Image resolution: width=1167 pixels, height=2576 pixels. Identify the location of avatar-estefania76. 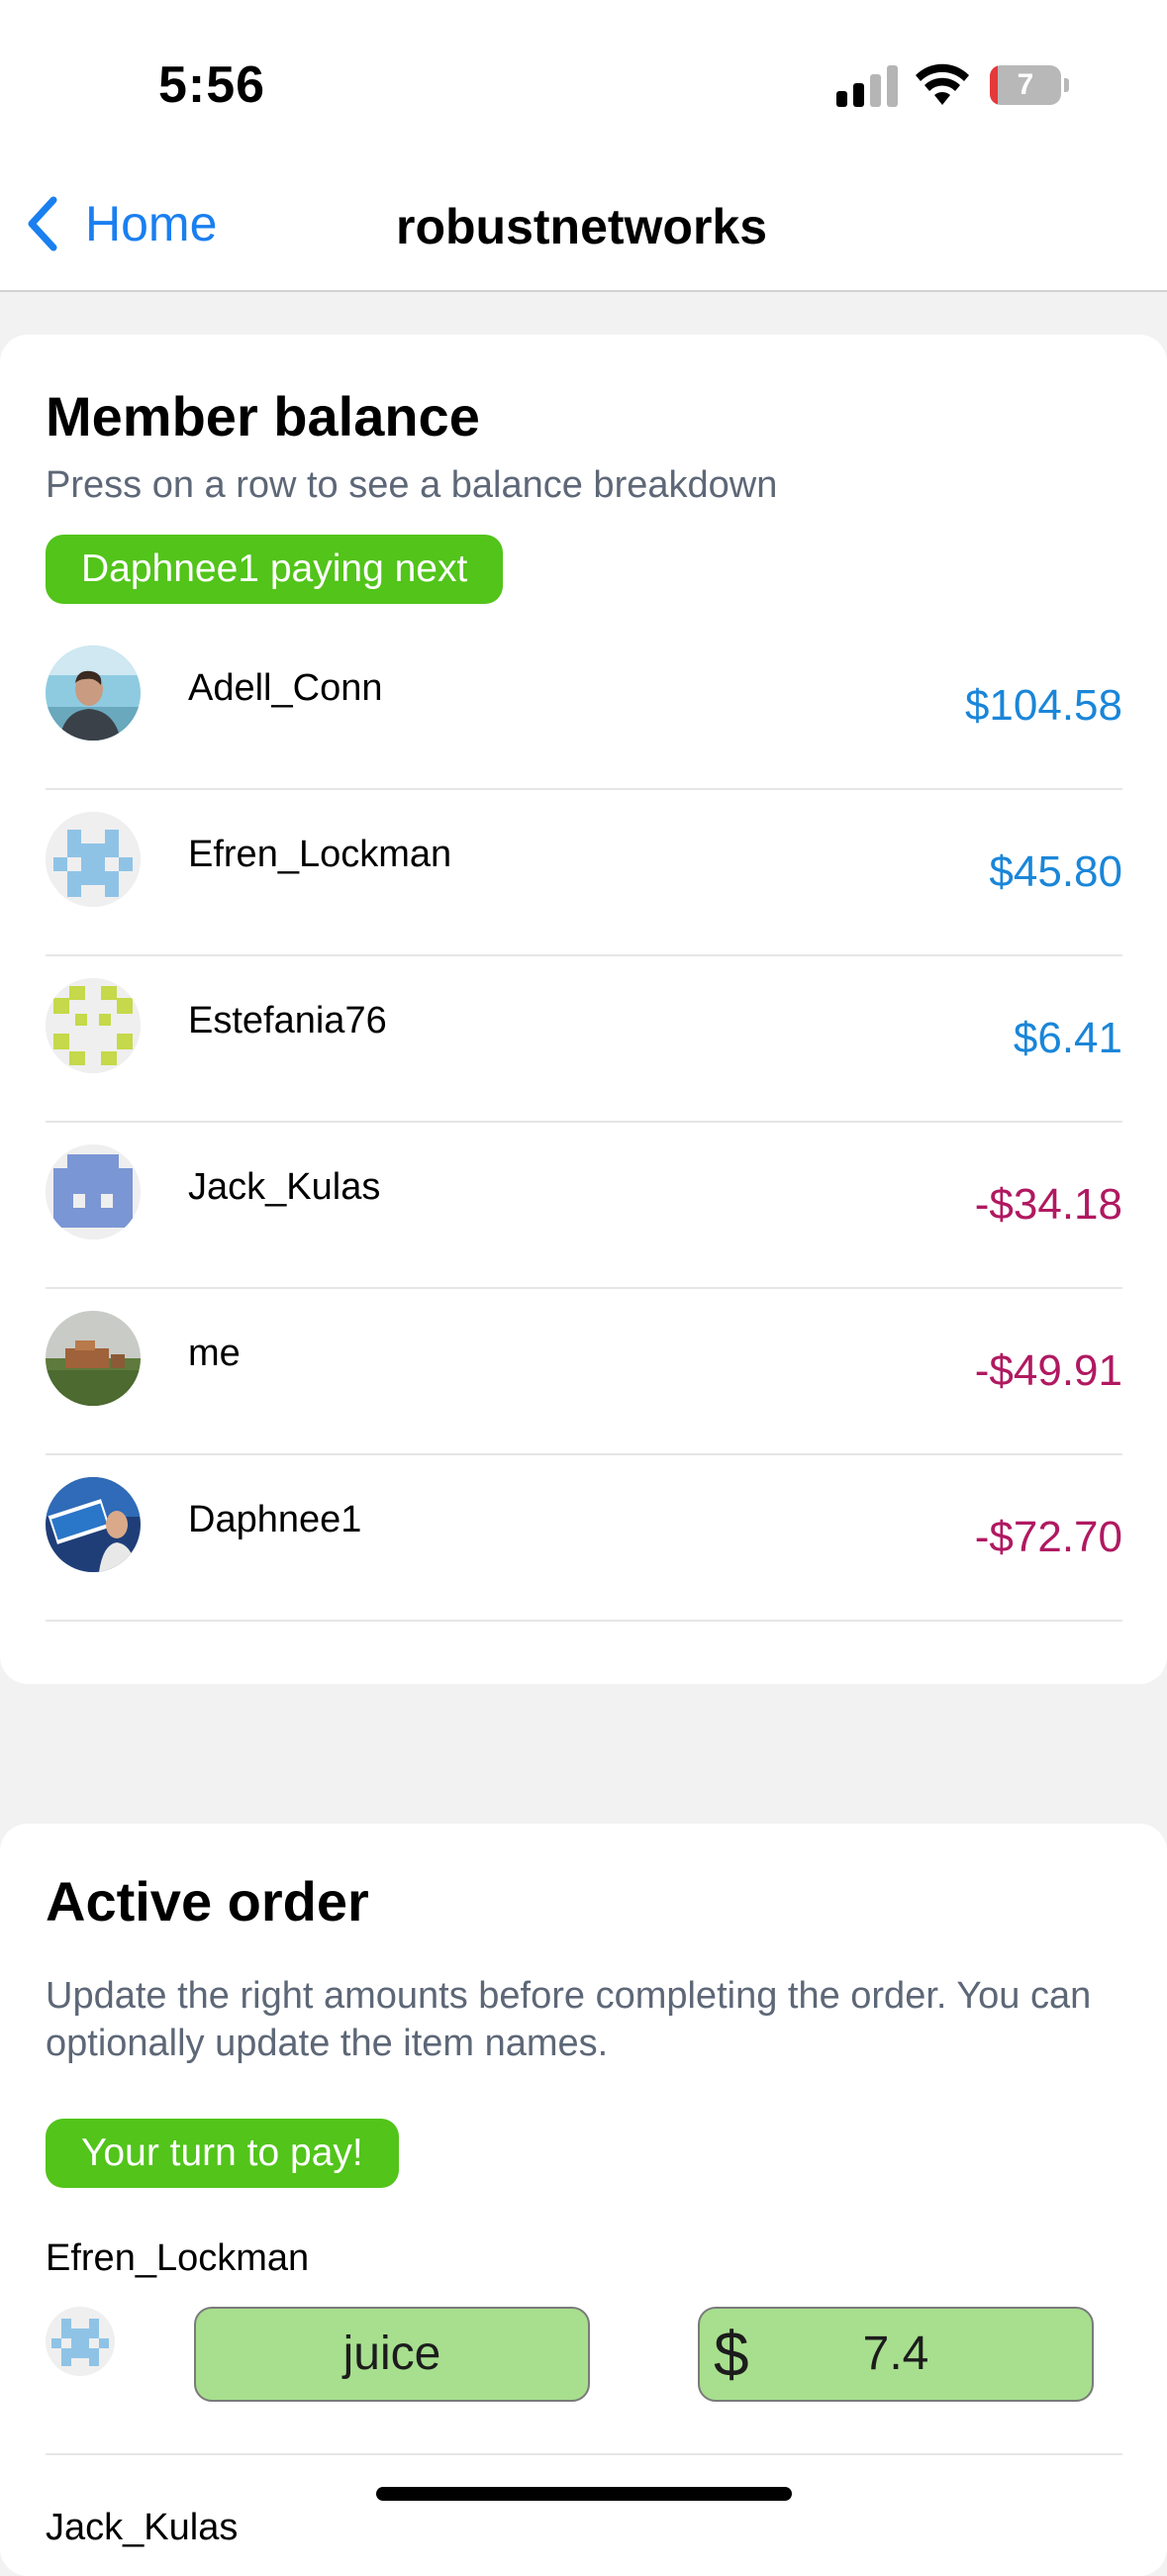
(94, 1026).